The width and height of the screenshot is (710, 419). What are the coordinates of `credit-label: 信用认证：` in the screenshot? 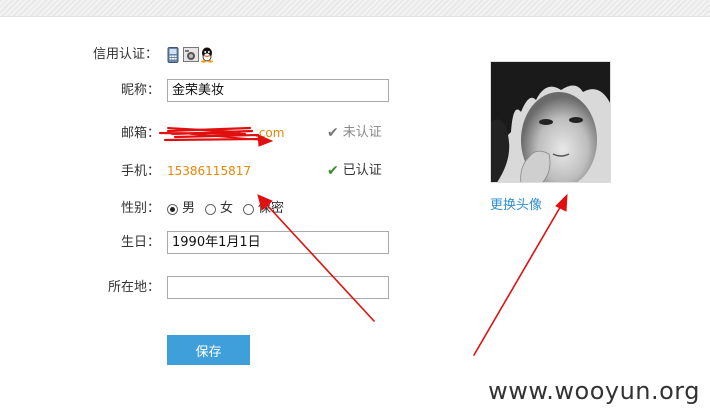 It's located at (125, 54).